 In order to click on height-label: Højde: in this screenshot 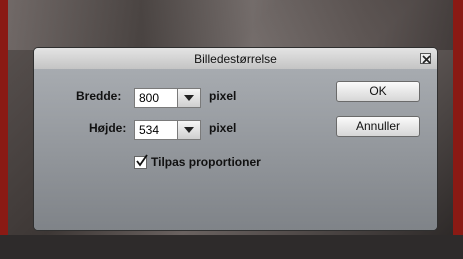, I will do `click(108, 128)`.